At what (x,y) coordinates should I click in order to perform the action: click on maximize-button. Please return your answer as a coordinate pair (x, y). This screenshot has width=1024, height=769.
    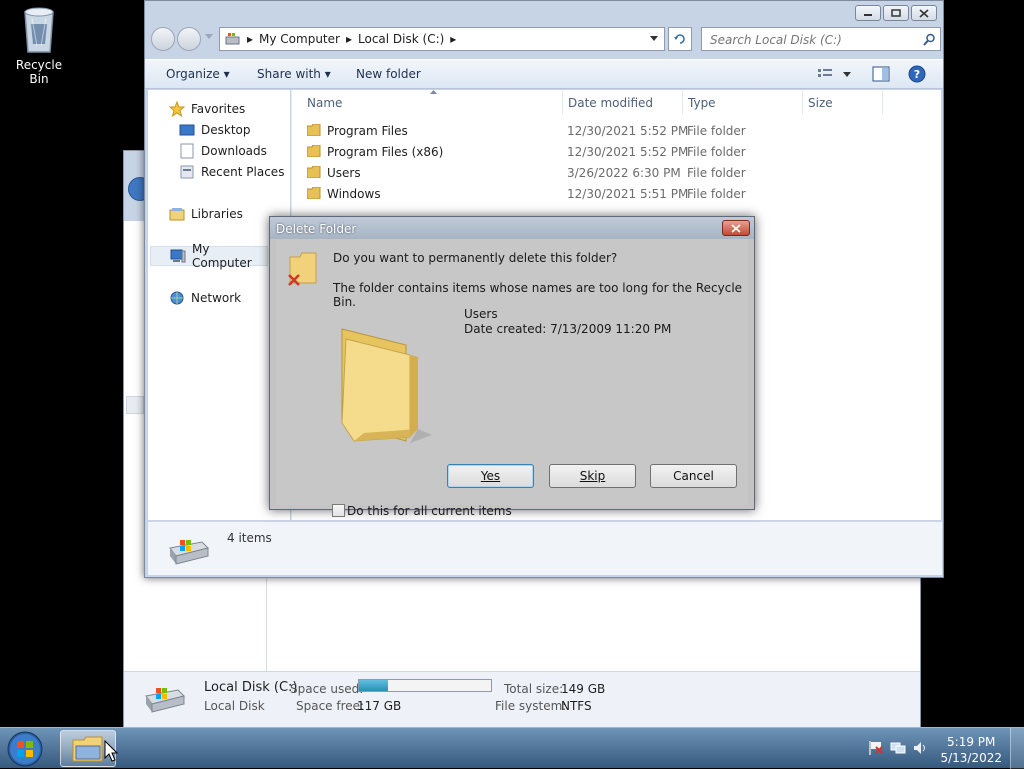
    Looking at the image, I should click on (896, 13).